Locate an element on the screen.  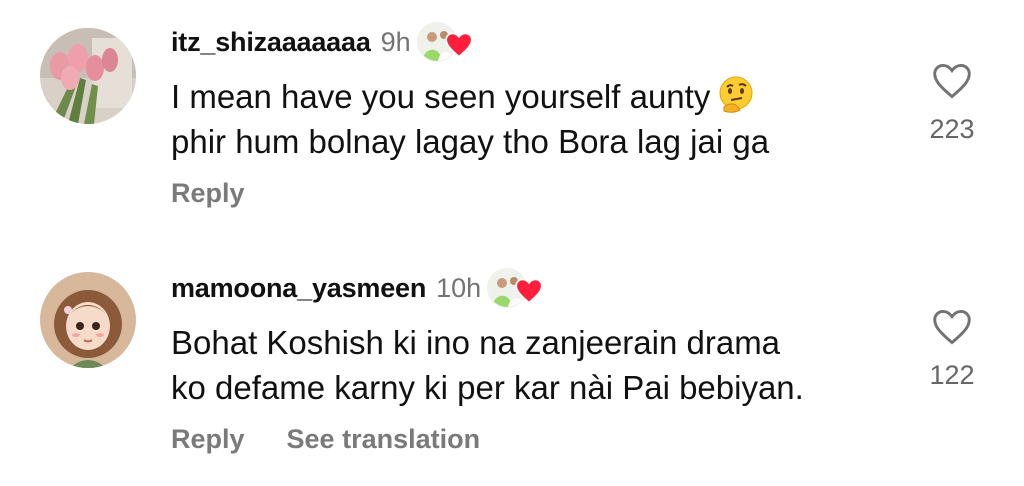
comment-actions: Reply See translation is located at coordinates (325, 439).